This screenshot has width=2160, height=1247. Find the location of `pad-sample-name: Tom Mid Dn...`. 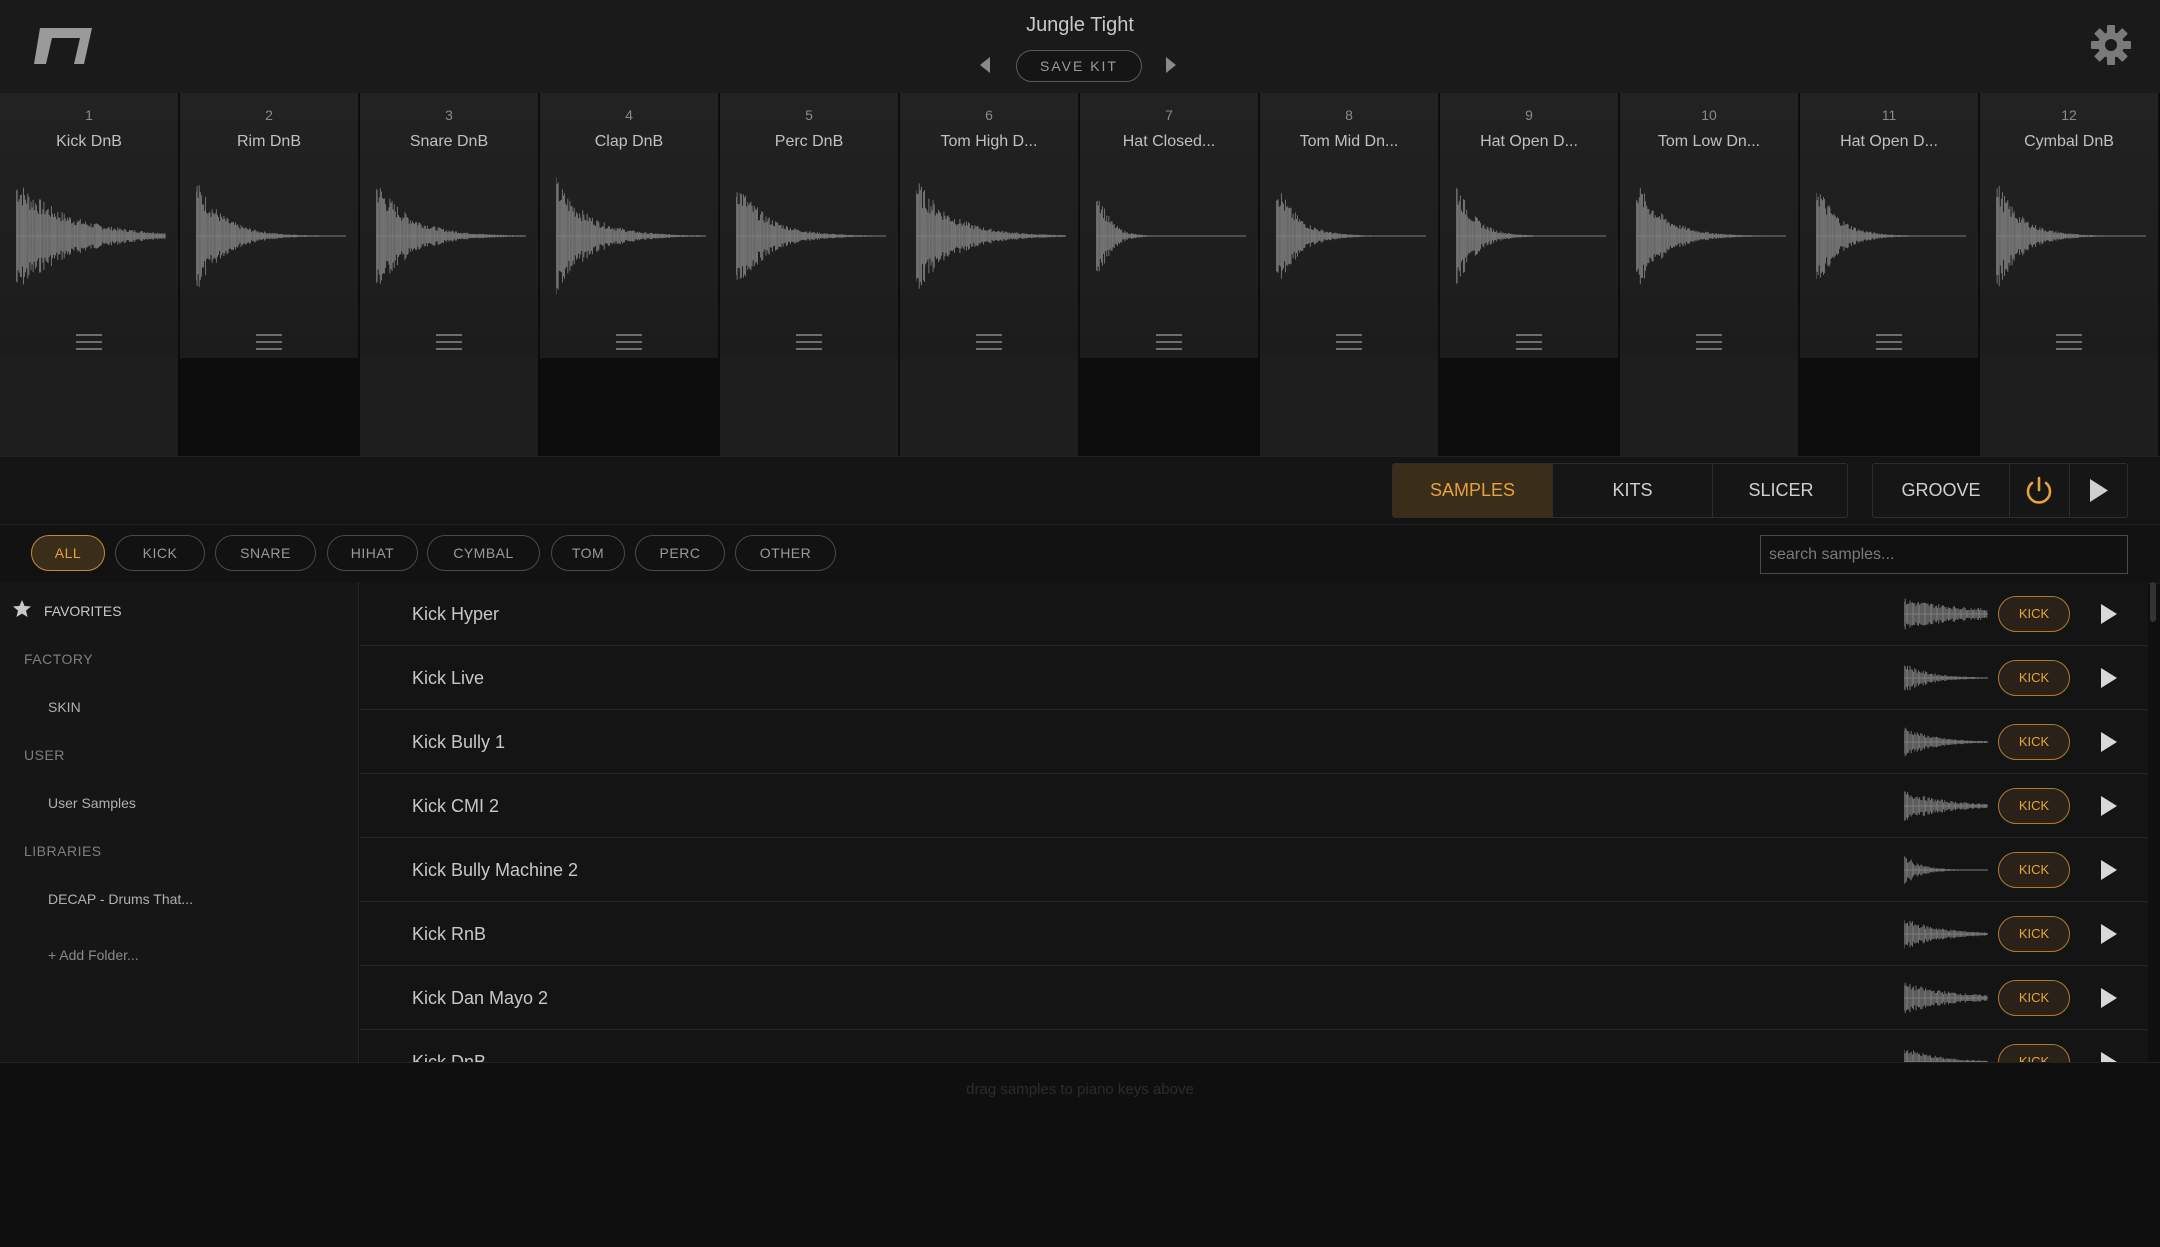

pad-sample-name: Tom Mid Dn... is located at coordinates (1349, 141).